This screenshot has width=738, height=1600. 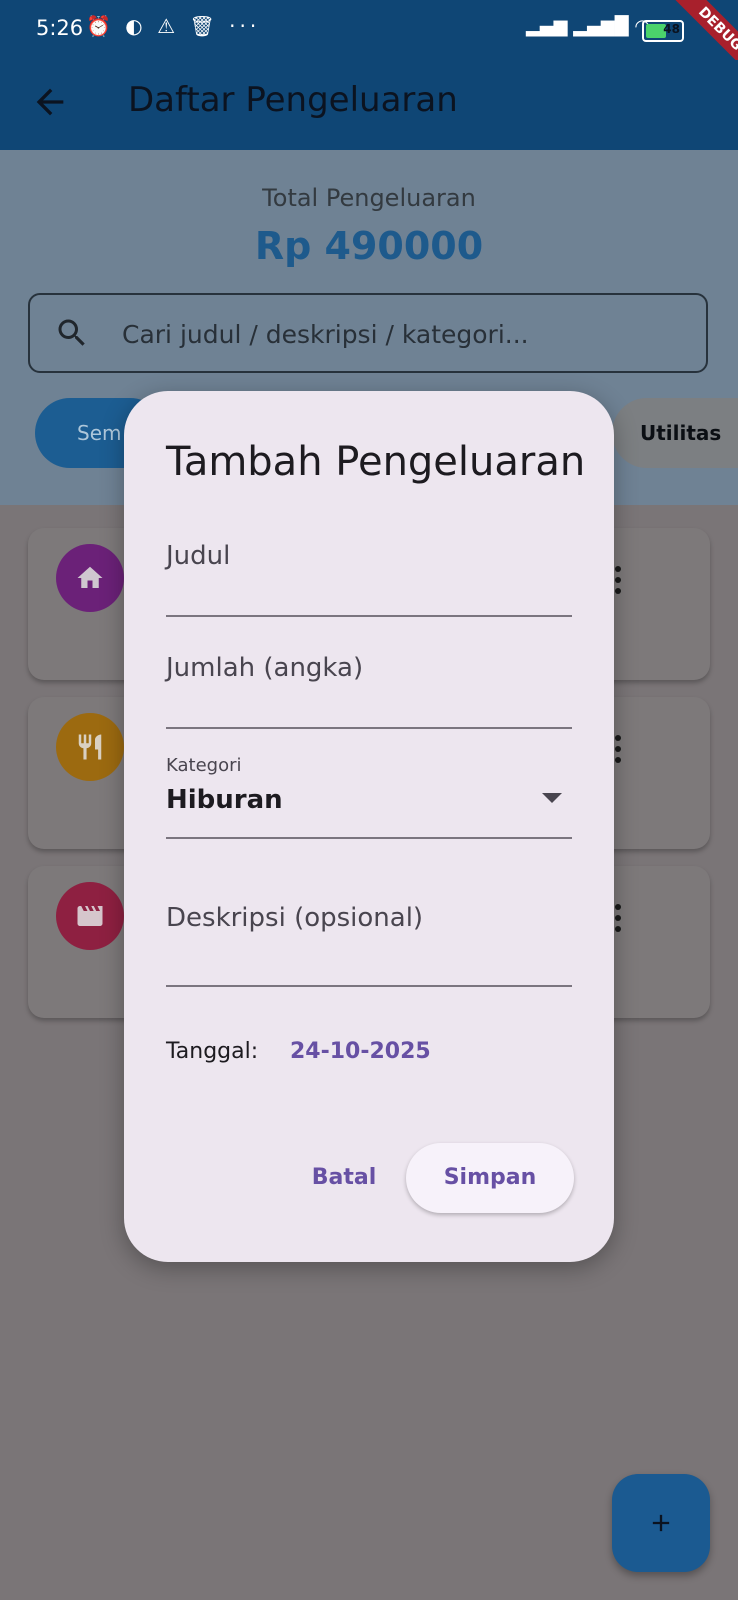 I want to click on status-bar: 5:26 ⏰ ◐ ⚠ 🗑 ··· ▂▄▆ ▂▄▆█ ◠ 48 DEBUG, so click(x=369, y=47).